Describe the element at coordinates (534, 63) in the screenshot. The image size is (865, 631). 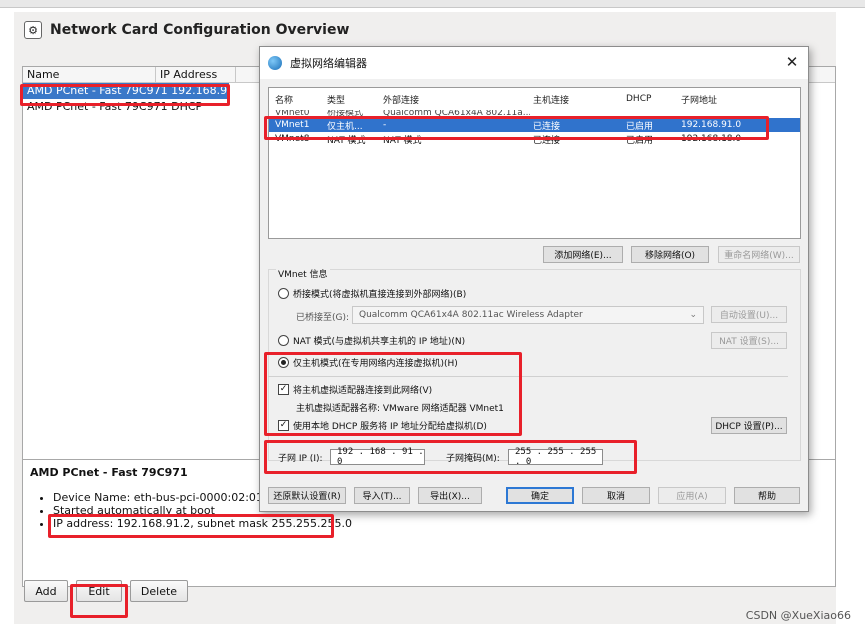
I see `dialog-titlebar: 虚拟网络编辑器 ✕` at that location.